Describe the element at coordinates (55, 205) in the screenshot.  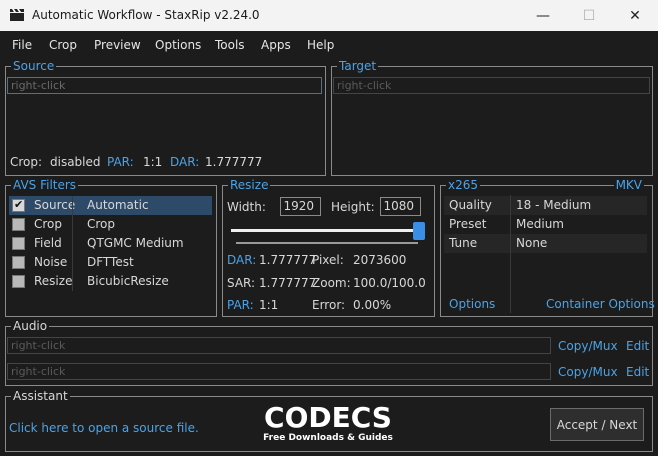
I see `filter-name: Source` at that location.